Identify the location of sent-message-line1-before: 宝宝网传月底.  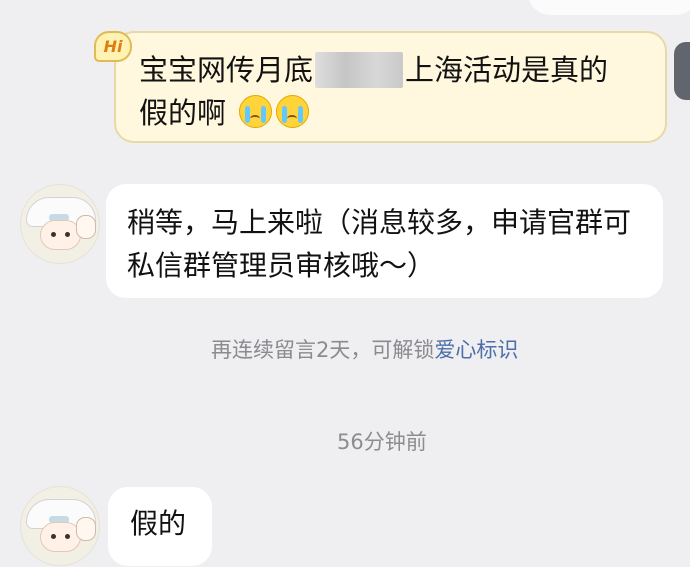
(226, 70).